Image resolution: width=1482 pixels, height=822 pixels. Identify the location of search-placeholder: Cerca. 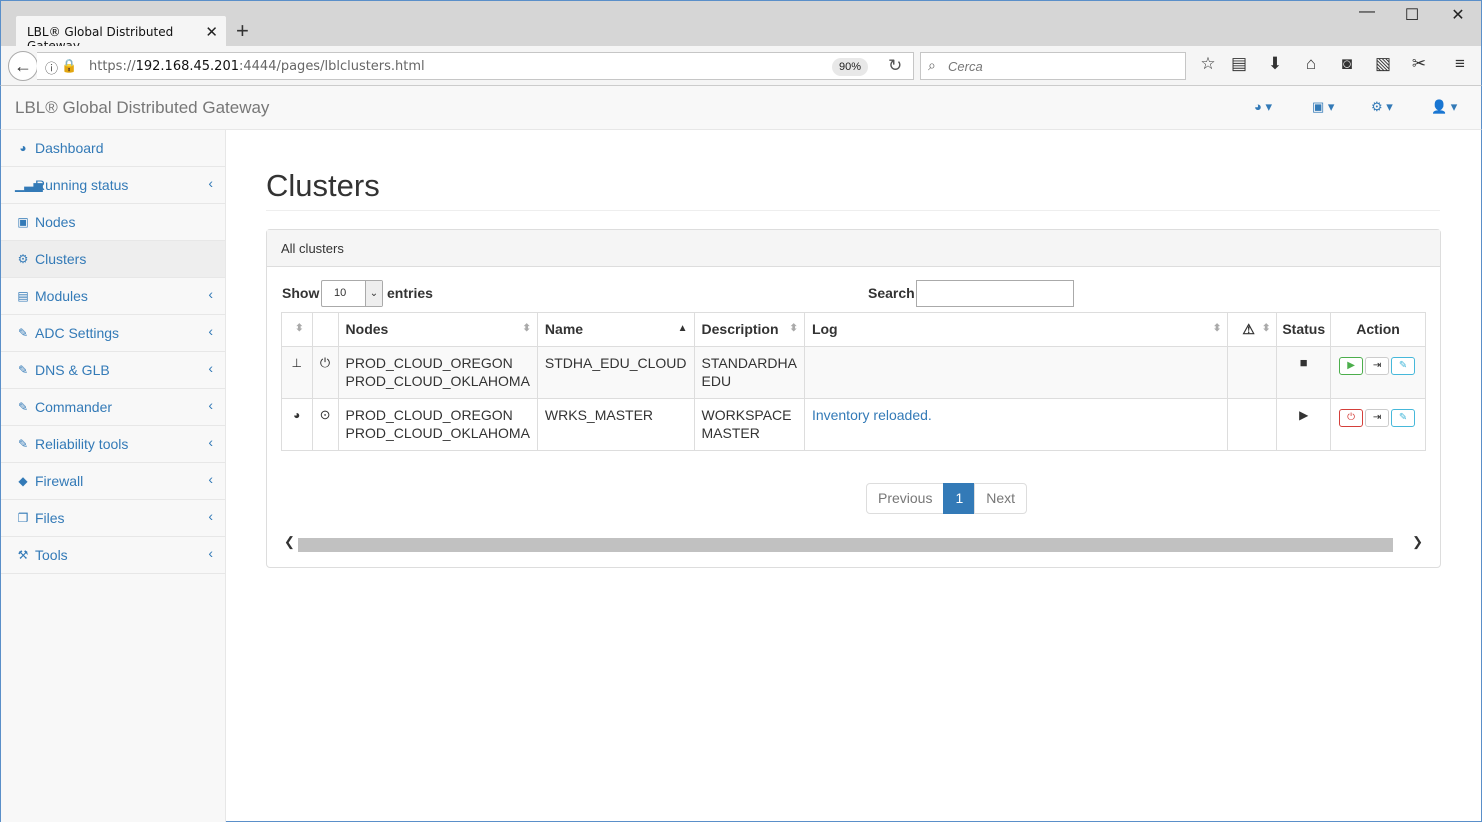
(965, 66).